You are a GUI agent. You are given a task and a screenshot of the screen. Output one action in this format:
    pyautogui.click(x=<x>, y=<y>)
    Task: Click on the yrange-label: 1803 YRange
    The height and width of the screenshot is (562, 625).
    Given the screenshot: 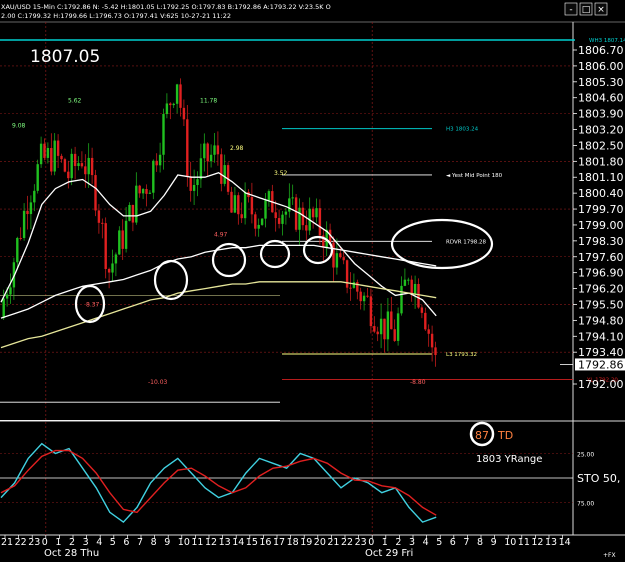 What is the action you would take?
    pyautogui.click(x=509, y=459)
    